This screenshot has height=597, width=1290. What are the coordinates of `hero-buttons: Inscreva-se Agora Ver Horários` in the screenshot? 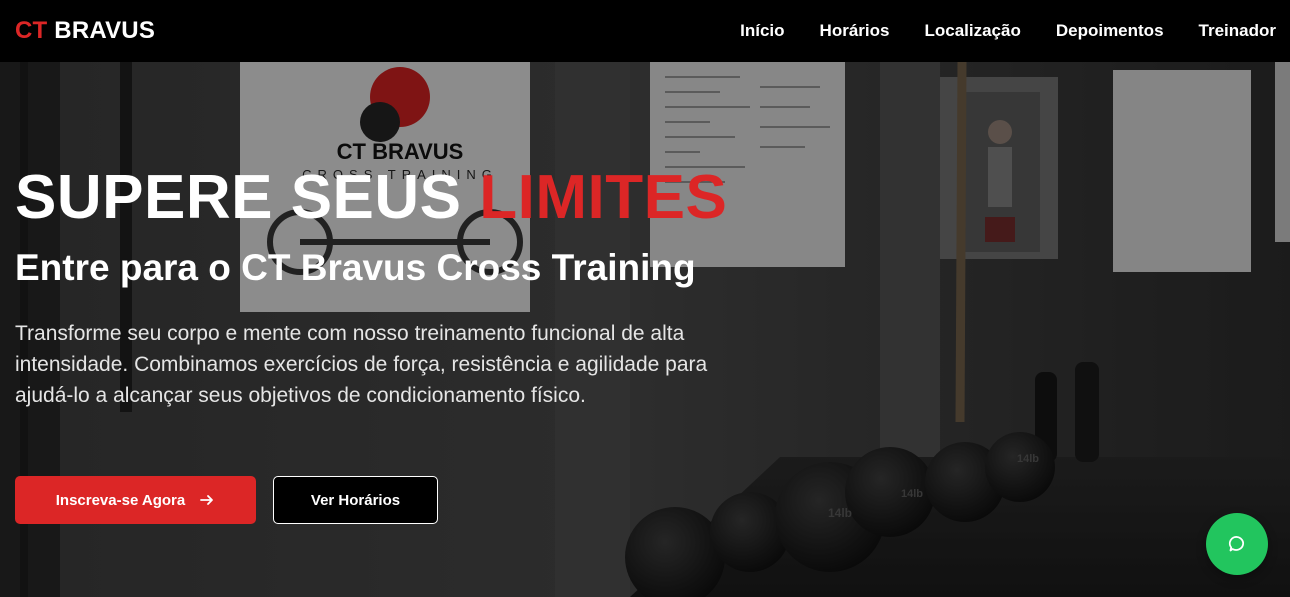 It's located at (226, 500).